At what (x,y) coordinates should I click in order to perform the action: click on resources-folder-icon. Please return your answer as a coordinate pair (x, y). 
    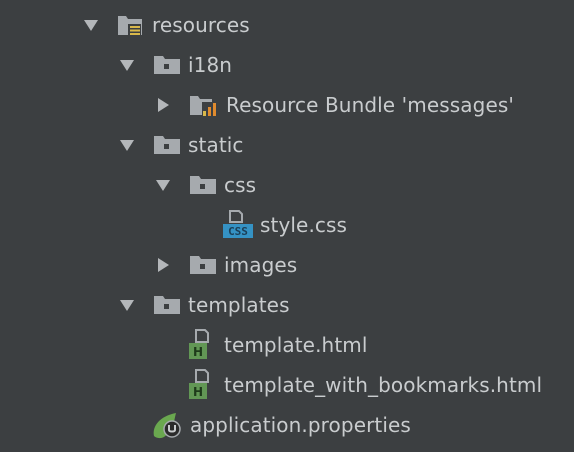
    Looking at the image, I should click on (131, 25).